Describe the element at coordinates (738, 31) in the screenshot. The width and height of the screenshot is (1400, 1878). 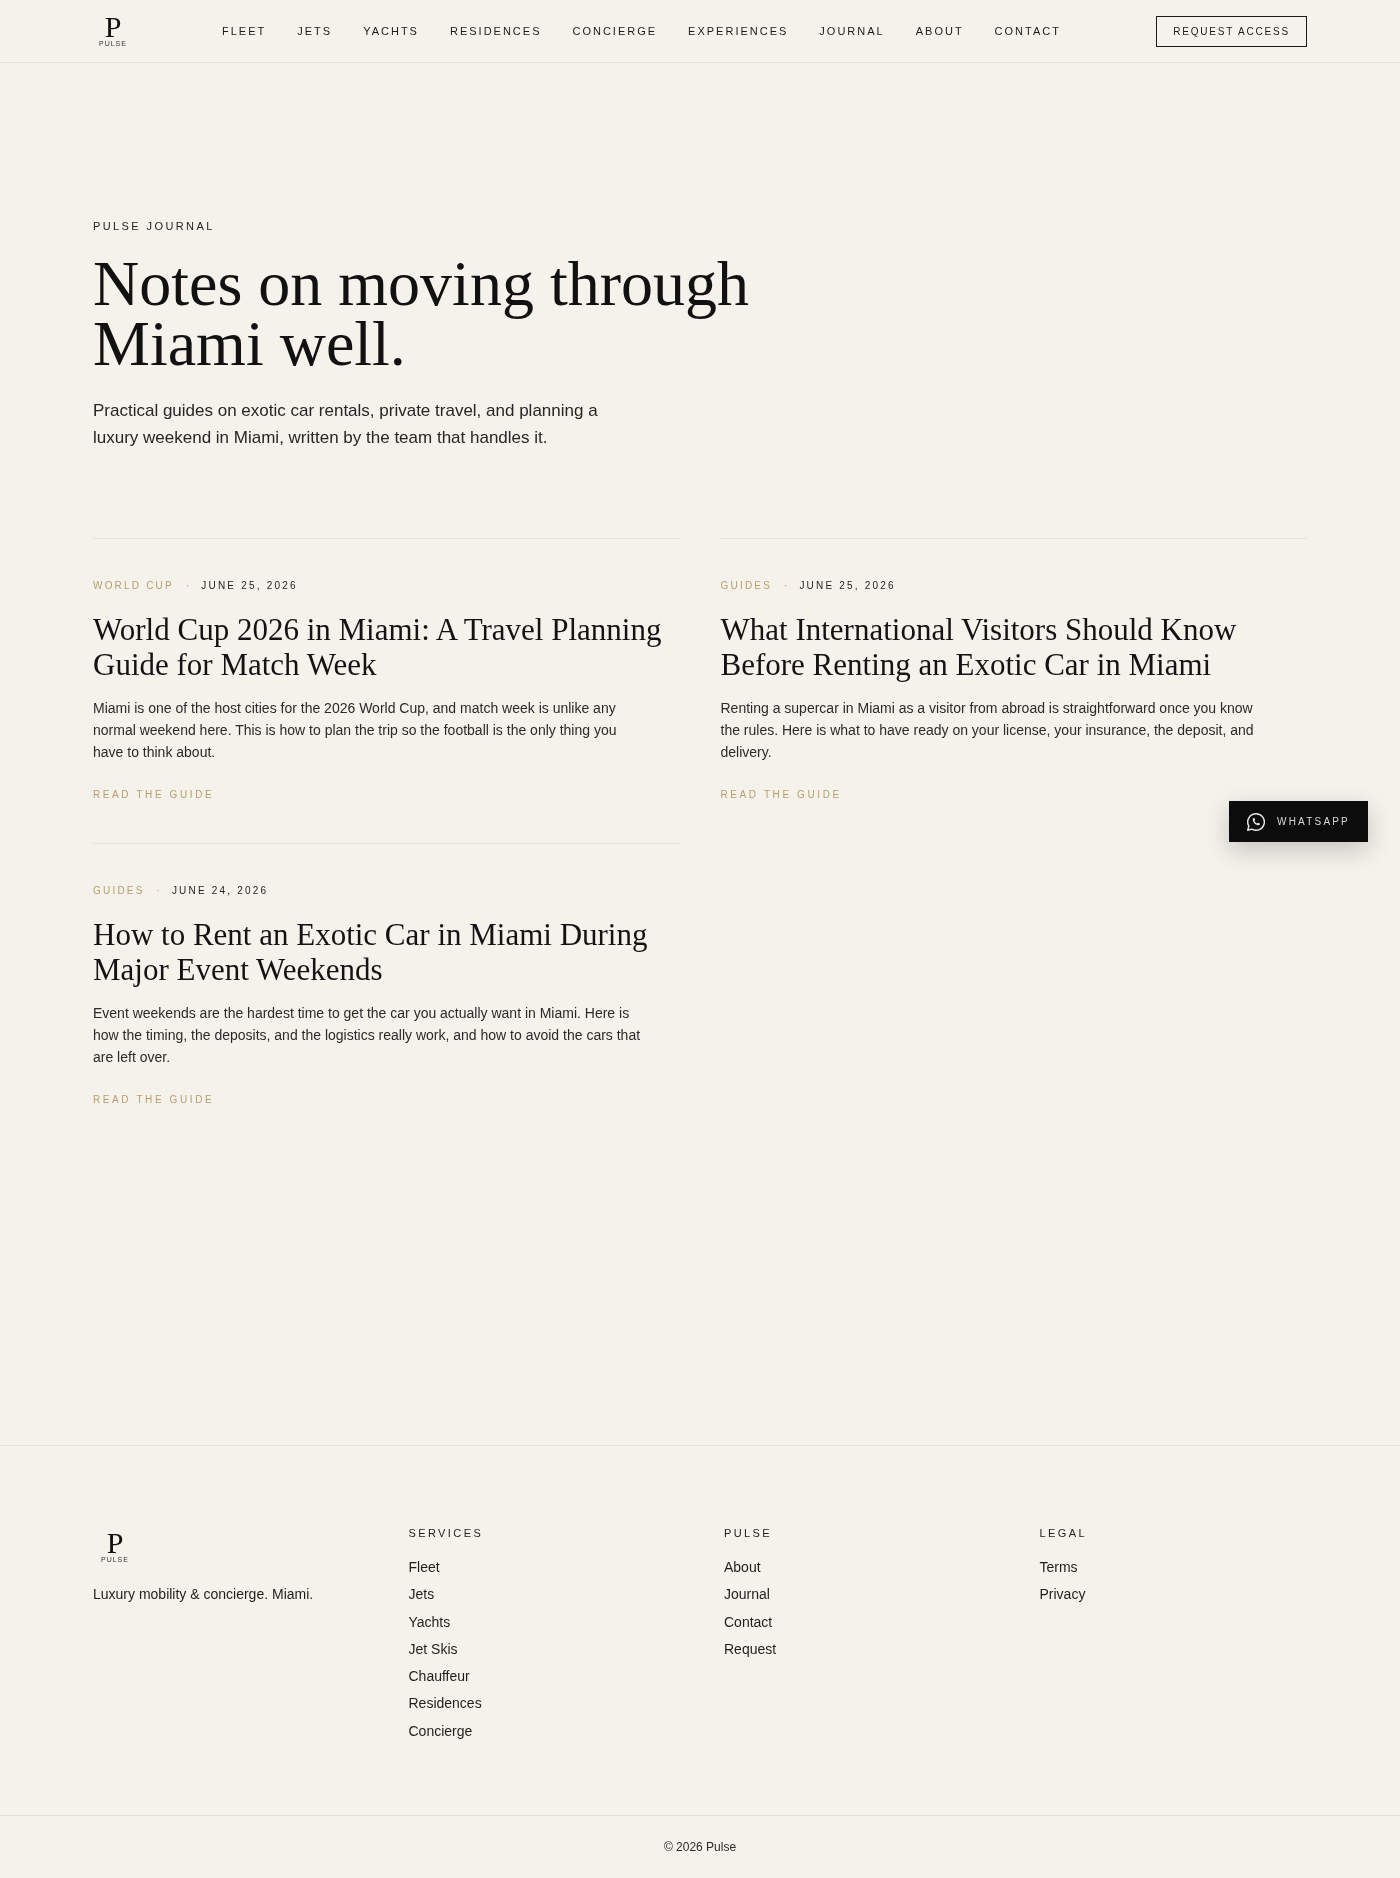
I see `nav-link: EXPERIENCES` at that location.